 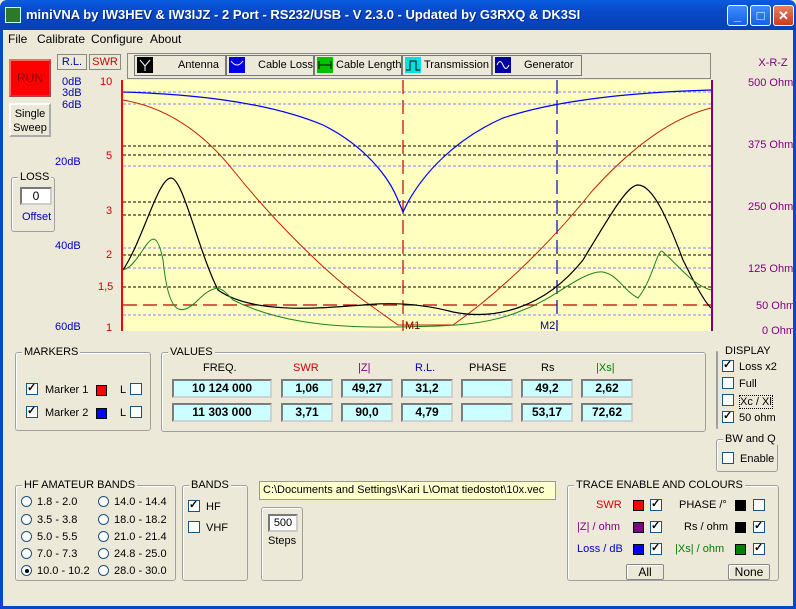 What do you see at coordinates (222, 388) in the screenshot?
I see `freq-value: 10 124 000` at bounding box center [222, 388].